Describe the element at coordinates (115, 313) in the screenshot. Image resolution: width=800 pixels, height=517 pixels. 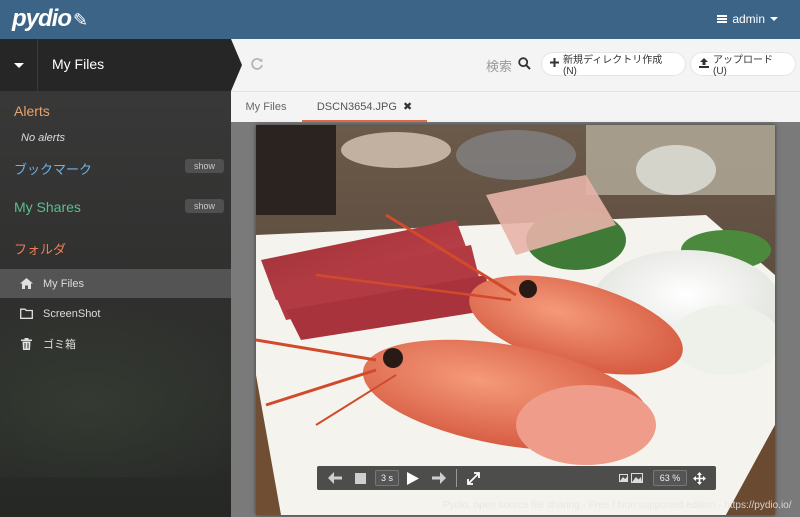
I see `sidebar-item-screenshot: ScreenShot` at that location.